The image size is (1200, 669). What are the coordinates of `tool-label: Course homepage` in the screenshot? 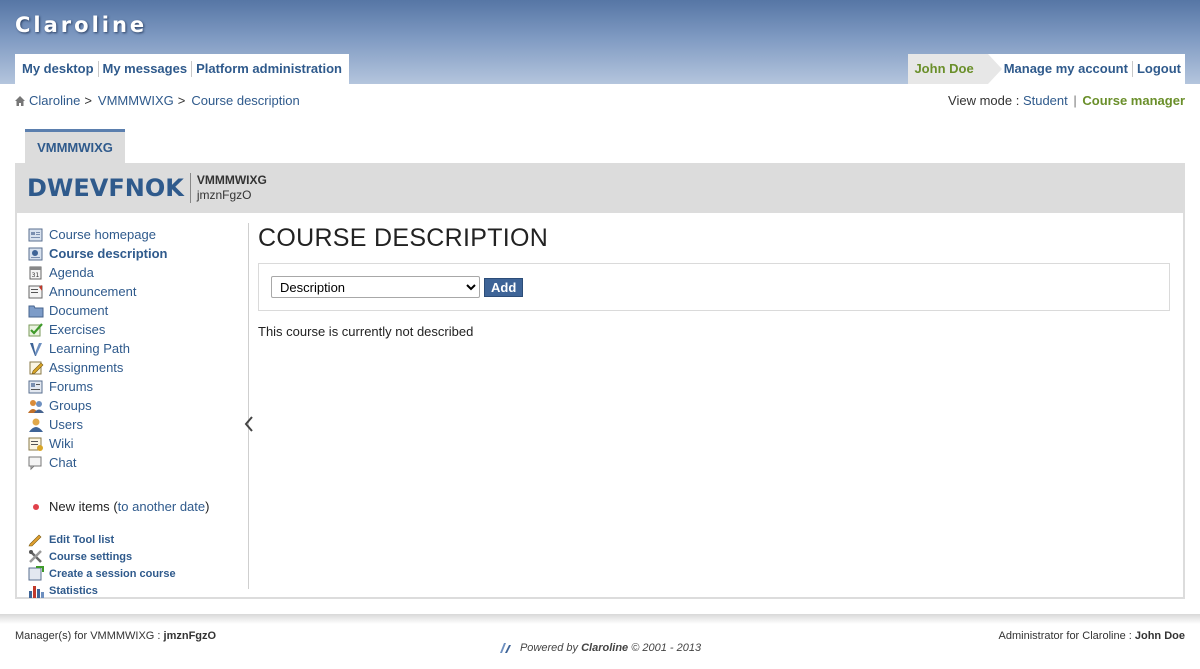 It's located at (102, 234).